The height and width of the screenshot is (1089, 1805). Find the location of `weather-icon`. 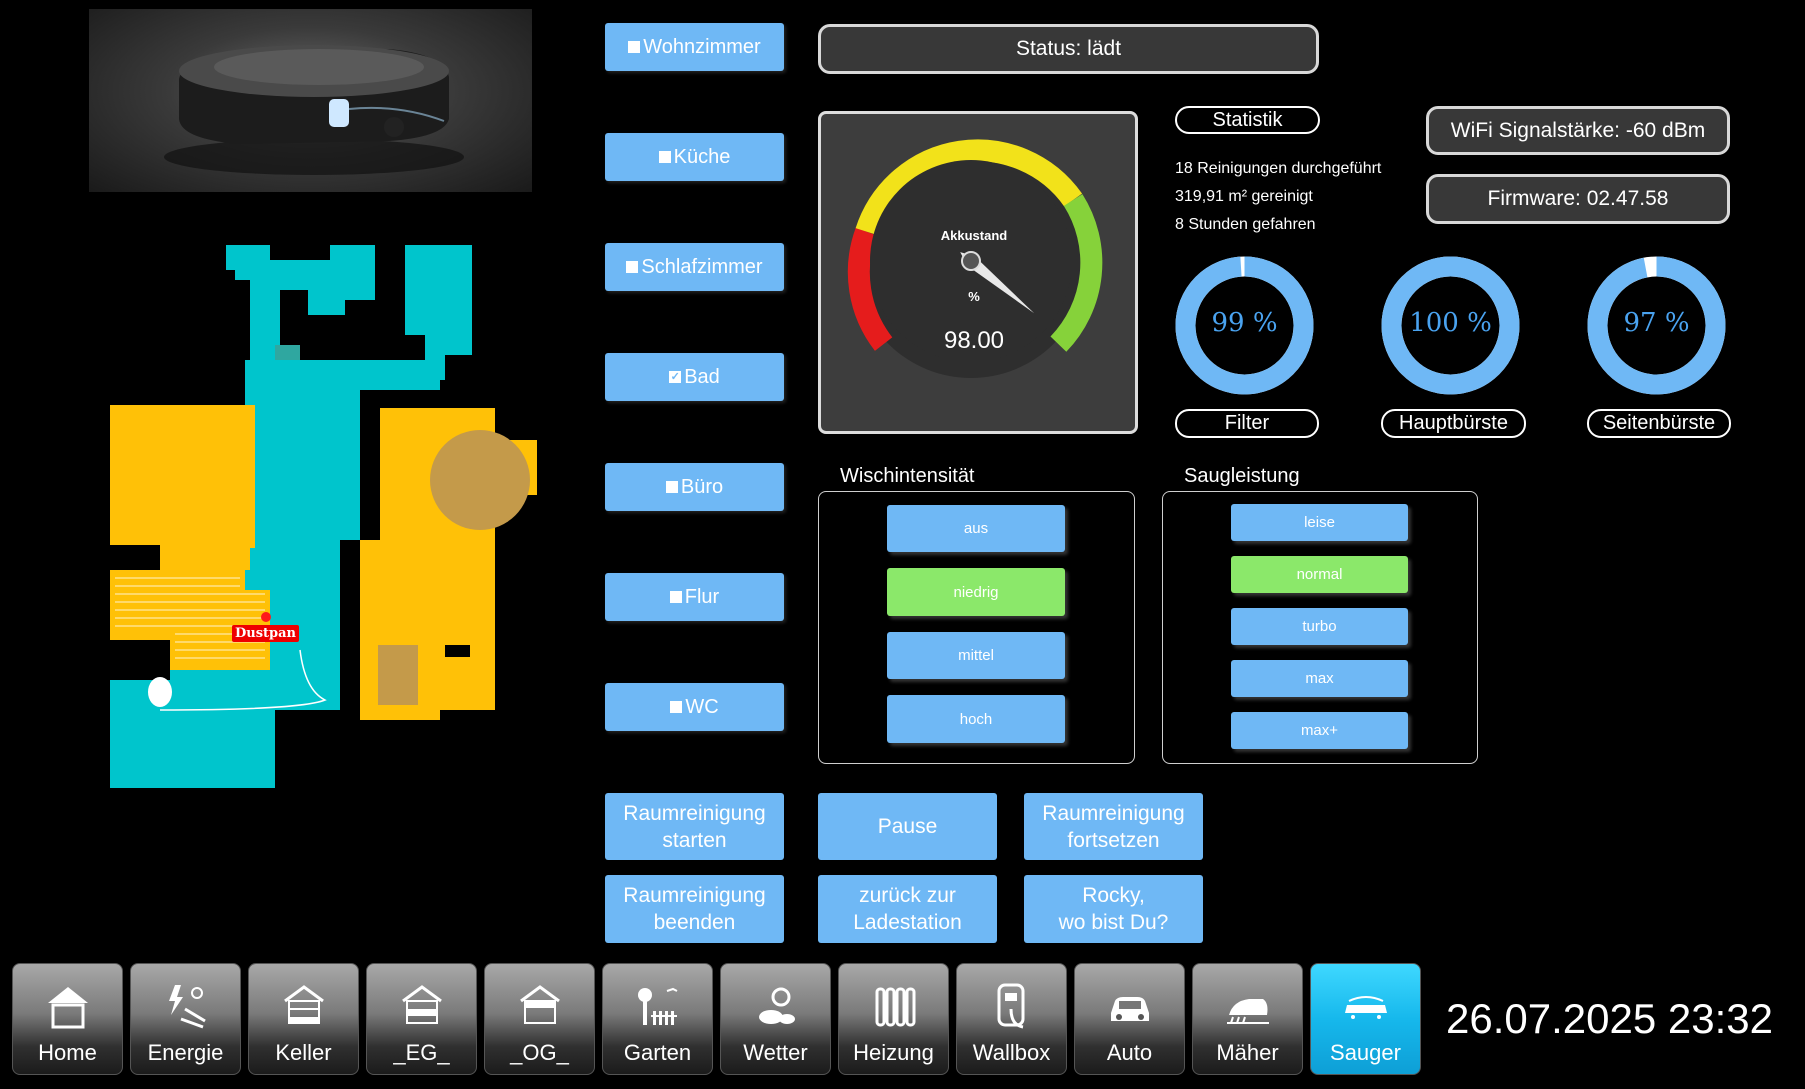

weather-icon is located at coordinates (775, 1006).